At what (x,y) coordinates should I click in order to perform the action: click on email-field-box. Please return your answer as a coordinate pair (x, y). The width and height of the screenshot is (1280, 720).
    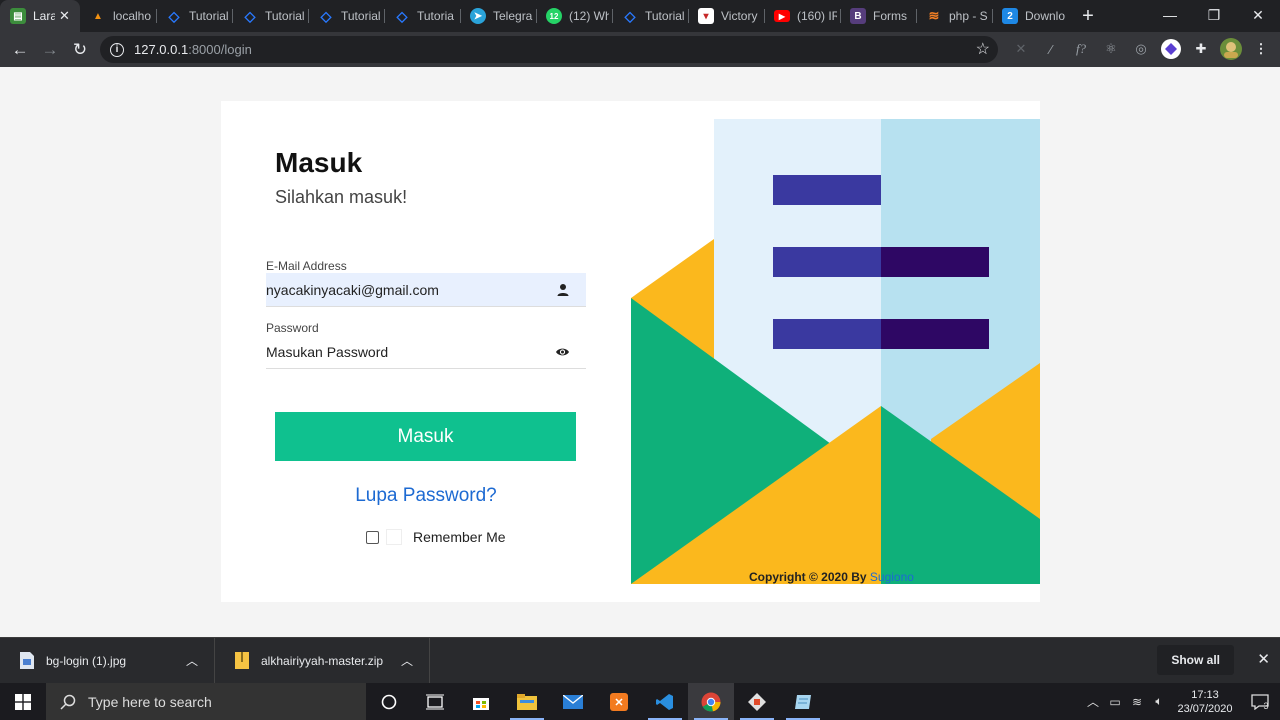
    Looking at the image, I should click on (426, 290).